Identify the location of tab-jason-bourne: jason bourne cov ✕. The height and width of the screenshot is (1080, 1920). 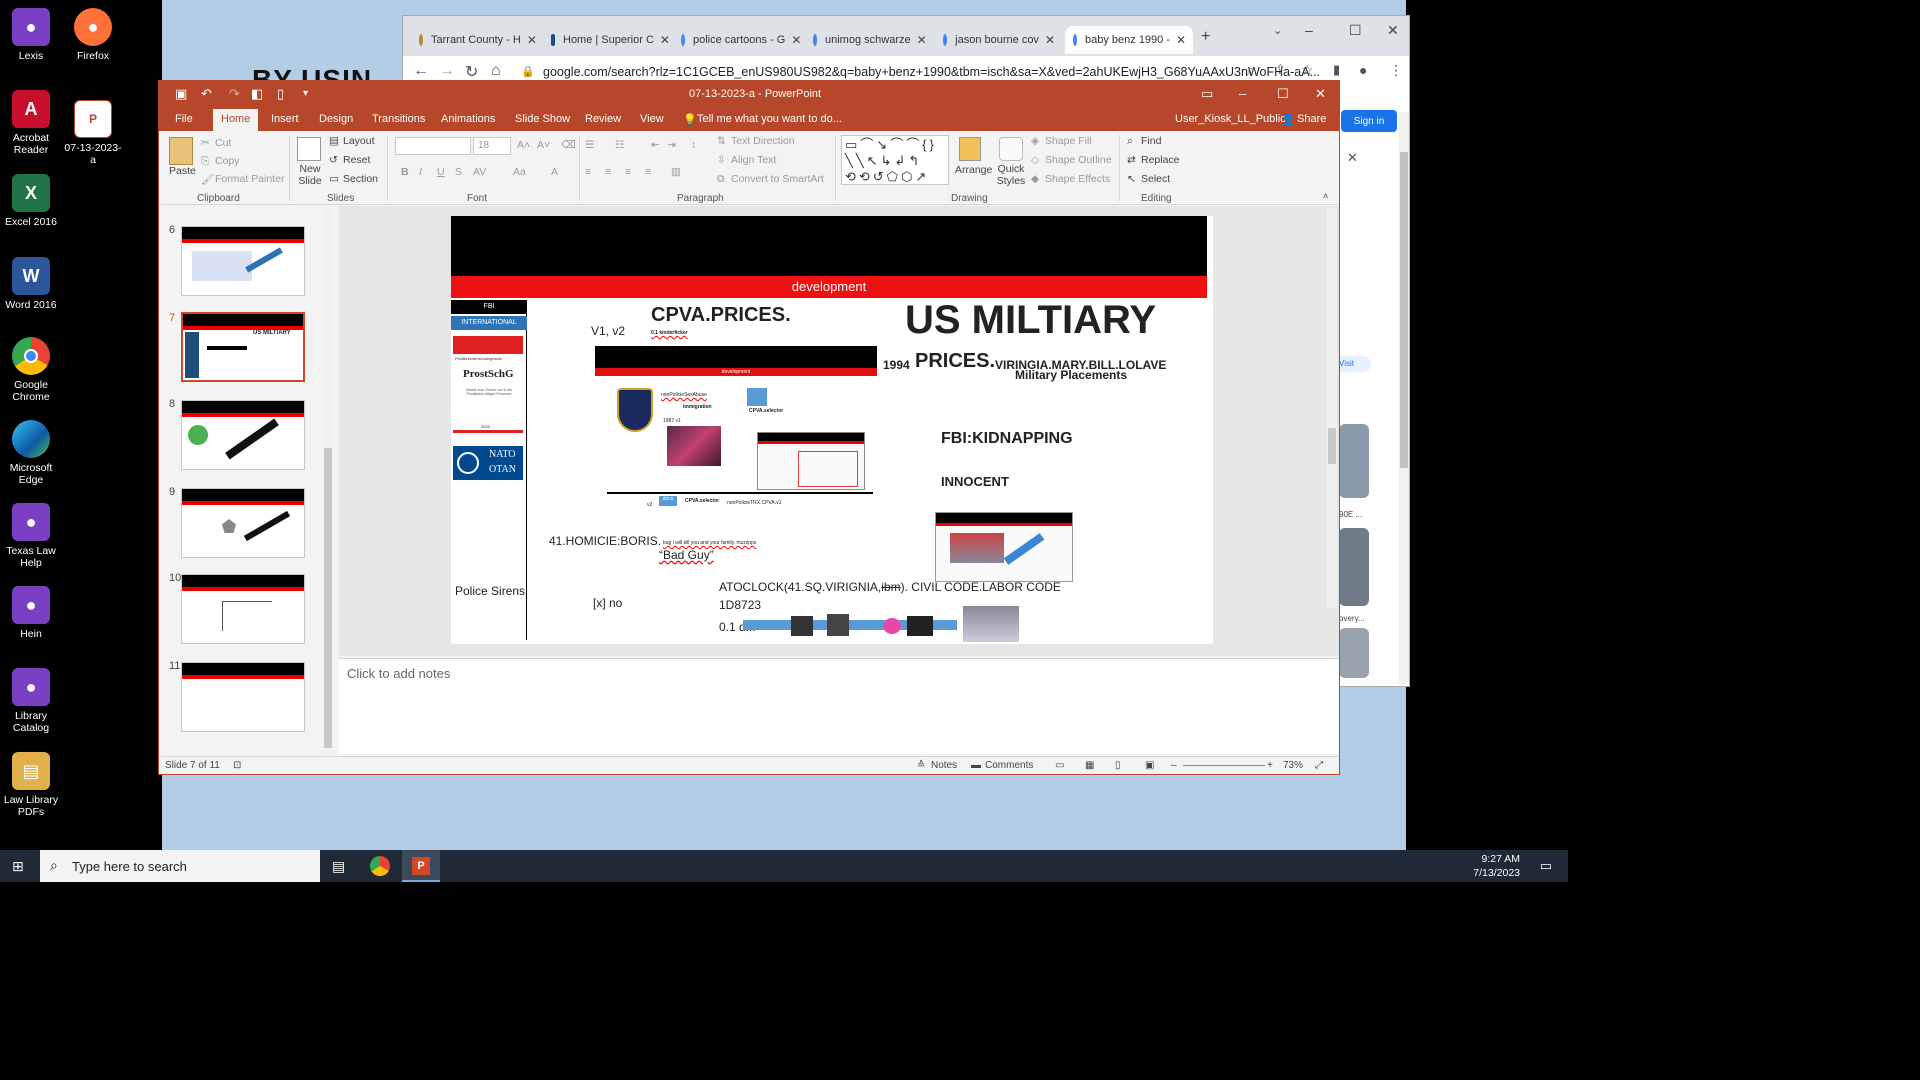
(999, 40).